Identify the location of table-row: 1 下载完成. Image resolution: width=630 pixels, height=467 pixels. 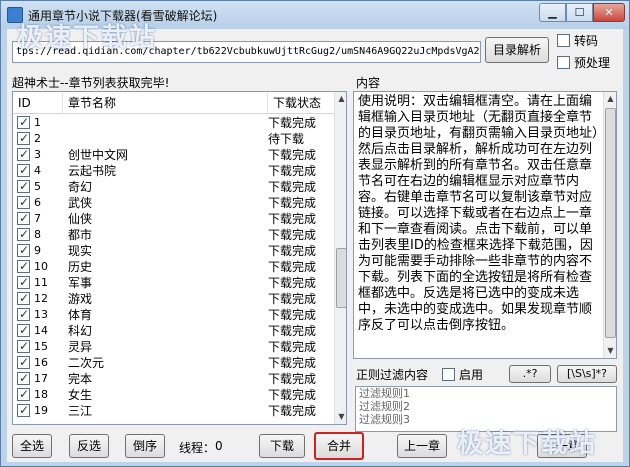
(173, 122).